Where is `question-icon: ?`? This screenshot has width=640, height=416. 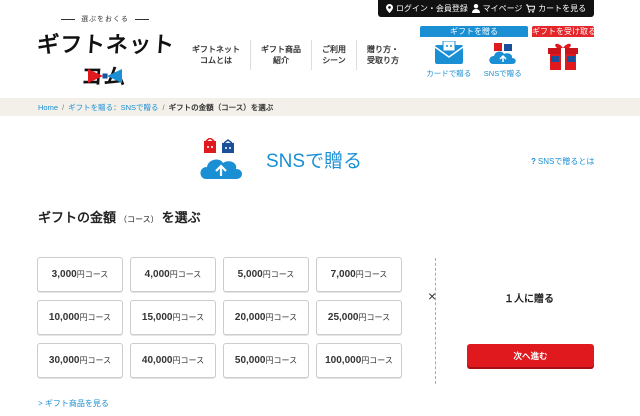 question-icon: ? is located at coordinates (533, 161).